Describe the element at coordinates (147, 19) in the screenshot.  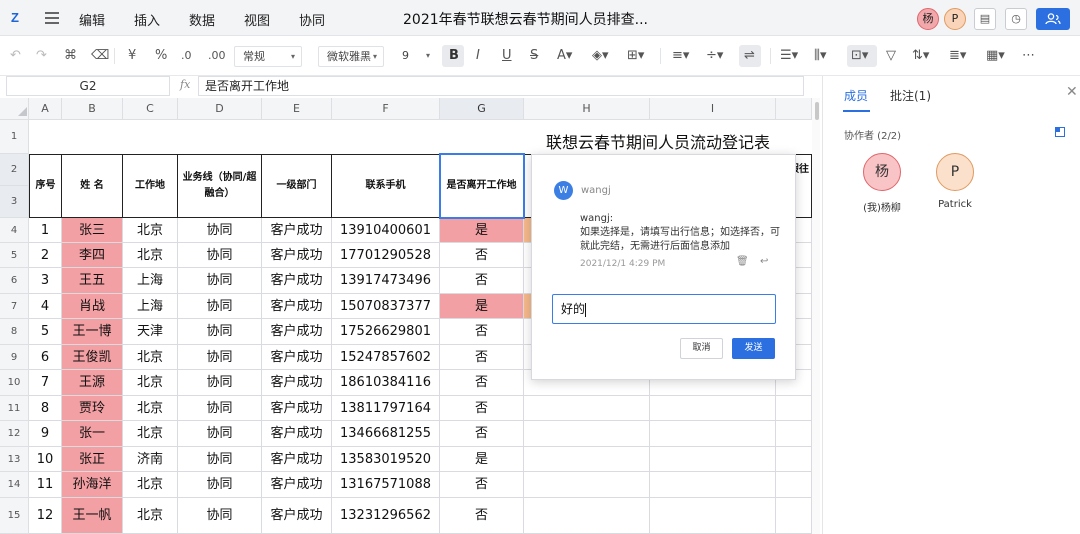
I see `menu-insert: 插入` at that location.